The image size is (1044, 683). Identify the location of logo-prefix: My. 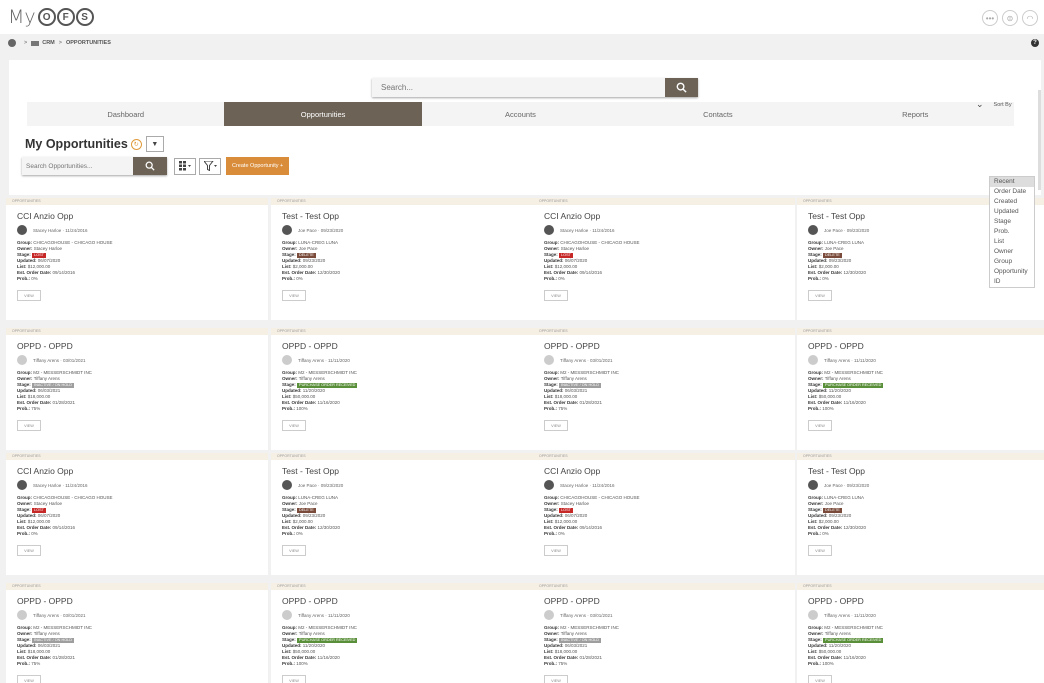
(22, 17).